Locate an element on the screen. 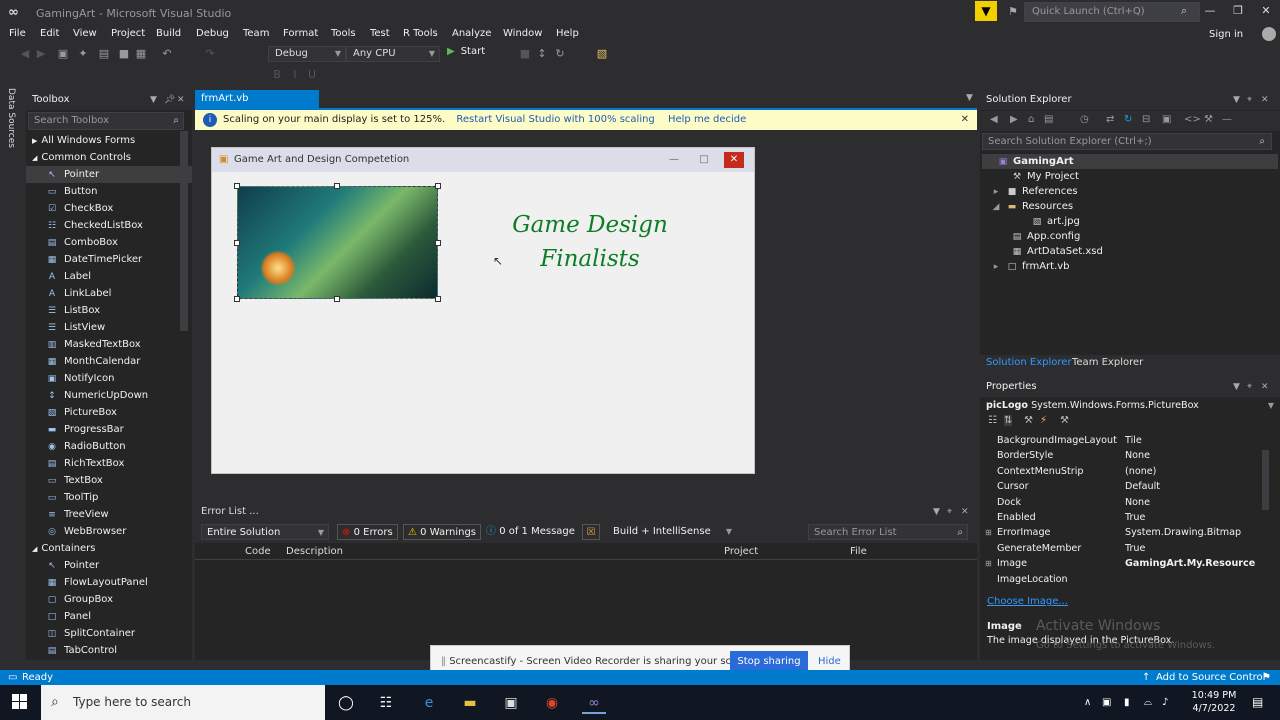  toolbox-item-check-box: ☑ CheckBox is located at coordinates (109, 208).